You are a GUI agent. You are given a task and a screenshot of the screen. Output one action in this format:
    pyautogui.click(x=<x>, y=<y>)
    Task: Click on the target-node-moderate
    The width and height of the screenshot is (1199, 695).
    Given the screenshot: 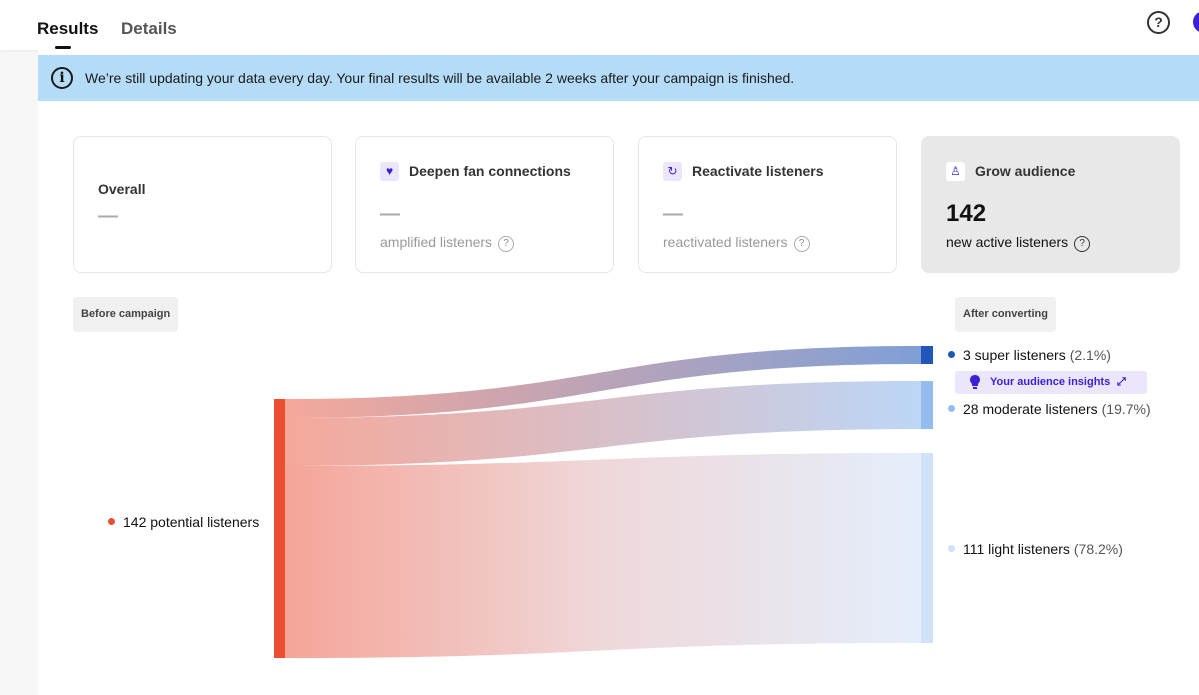 What is the action you would take?
    pyautogui.click(x=927, y=405)
    